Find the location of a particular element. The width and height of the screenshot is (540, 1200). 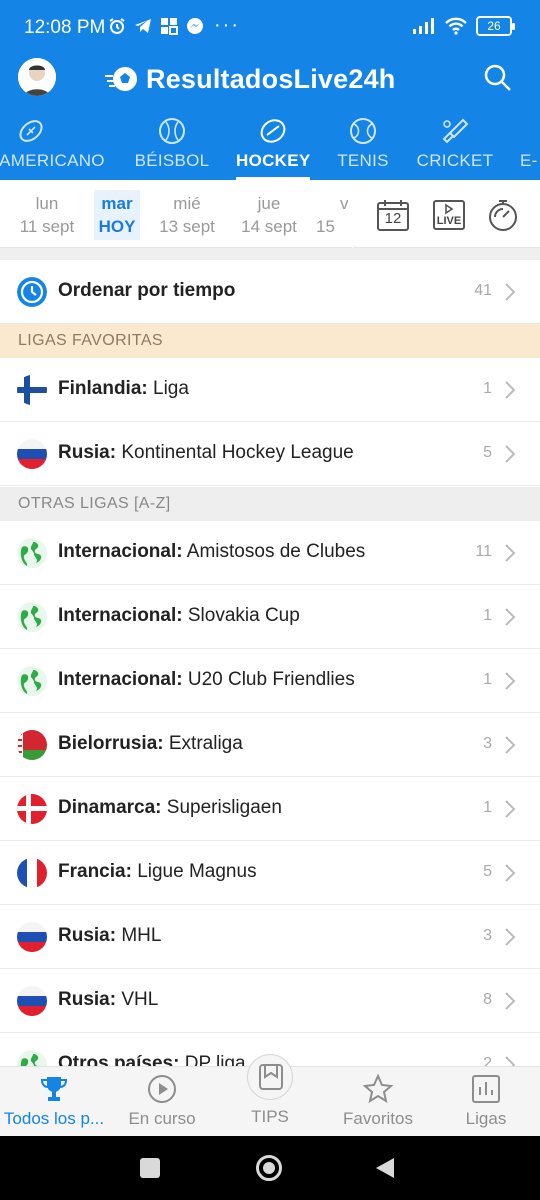

brand-logo: ResultadosLive24h is located at coordinates (250, 79).